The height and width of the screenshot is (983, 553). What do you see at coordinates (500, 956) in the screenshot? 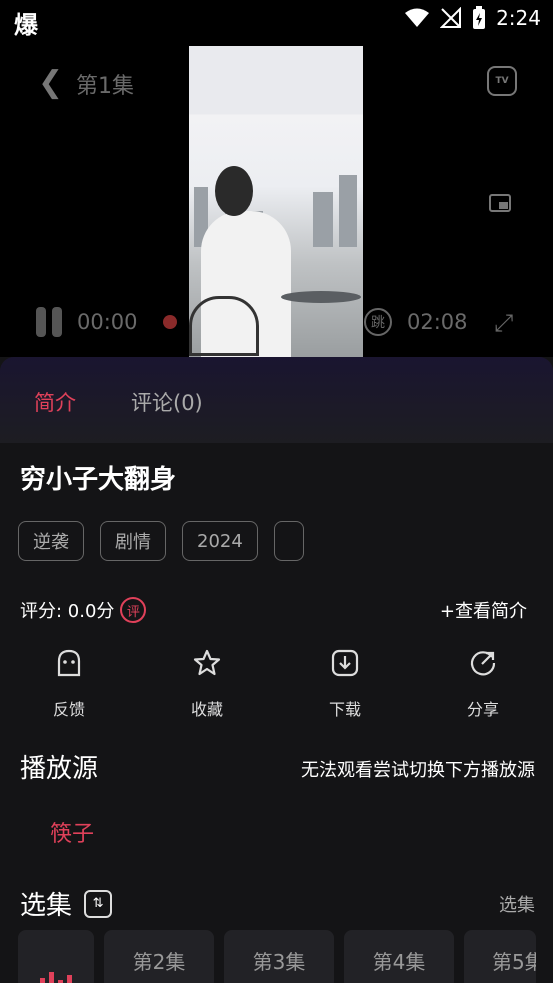
I see `episode-item: 第5集` at bounding box center [500, 956].